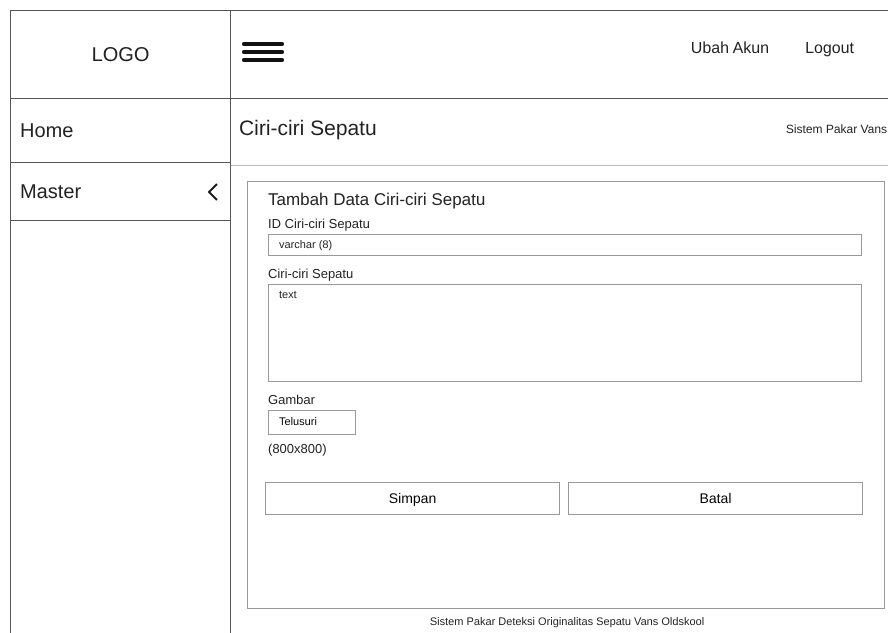  Describe the element at coordinates (120, 192) in the screenshot. I see `sidebar-item: Master` at that location.